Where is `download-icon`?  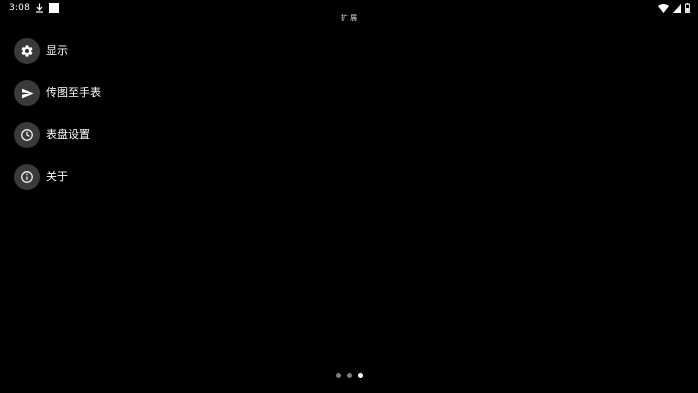
download-icon is located at coordinates (39, 8).